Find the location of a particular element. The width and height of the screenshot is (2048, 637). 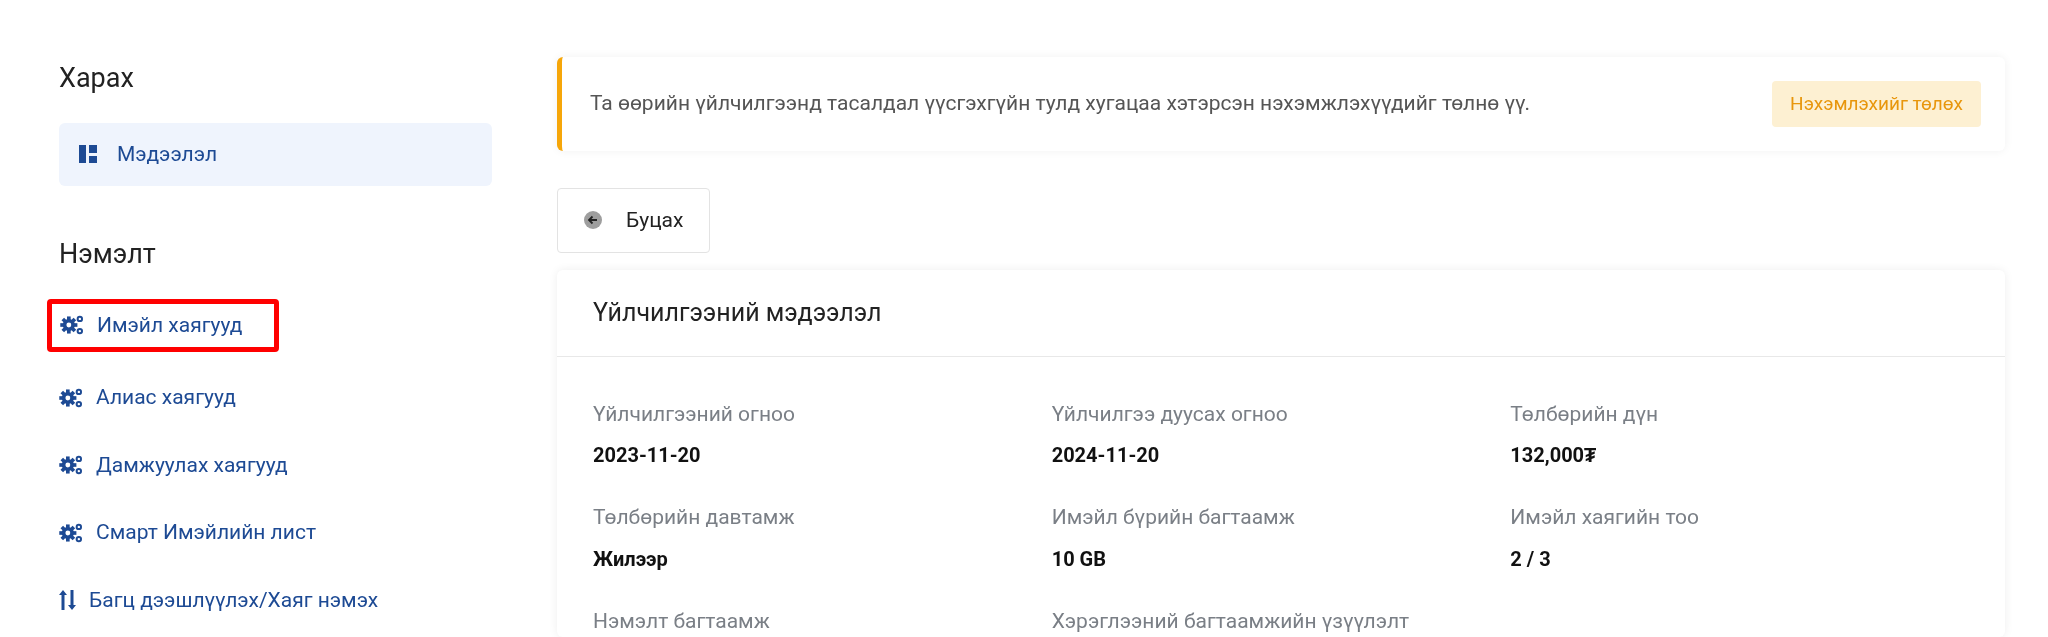

field-label: Нэмэлт багтаамж is located at coordinates (682, 621).